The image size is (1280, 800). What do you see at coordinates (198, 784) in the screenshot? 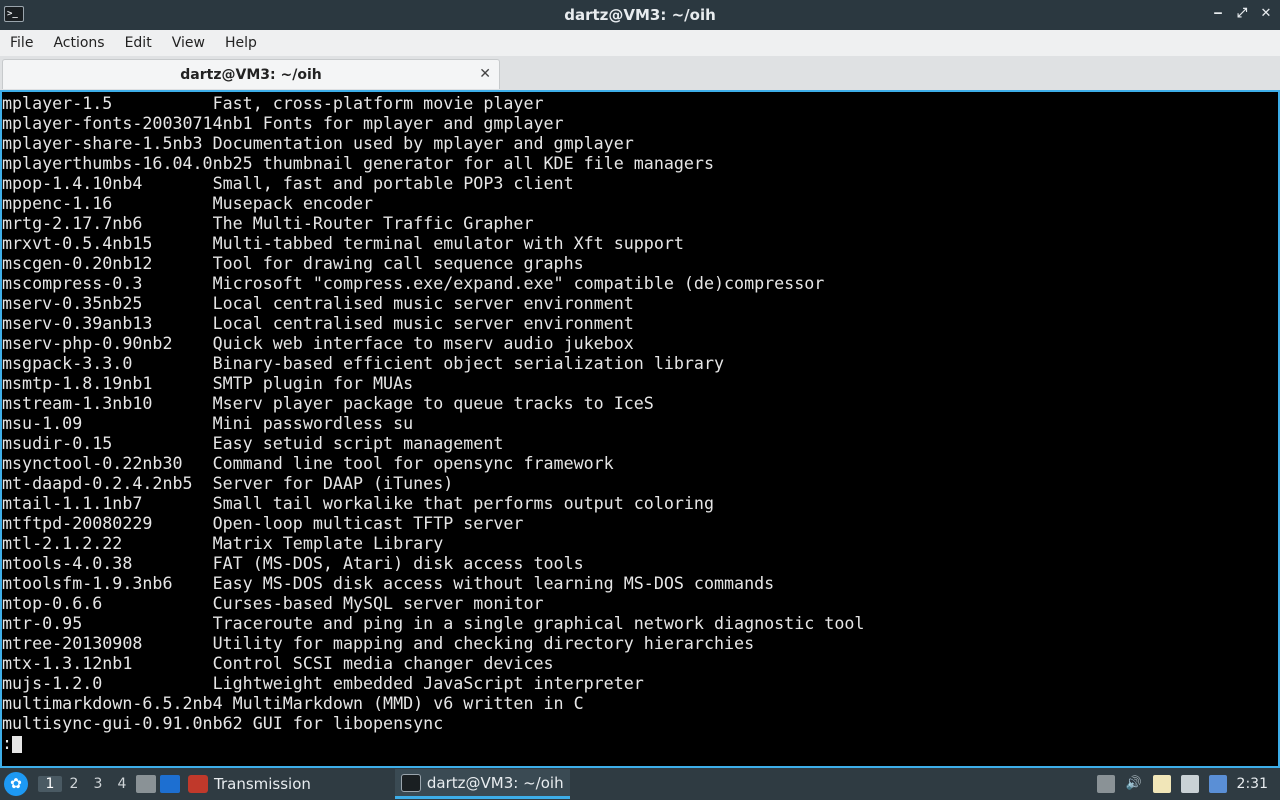
I see `transmission-icon` at bounding box center [198, 784].